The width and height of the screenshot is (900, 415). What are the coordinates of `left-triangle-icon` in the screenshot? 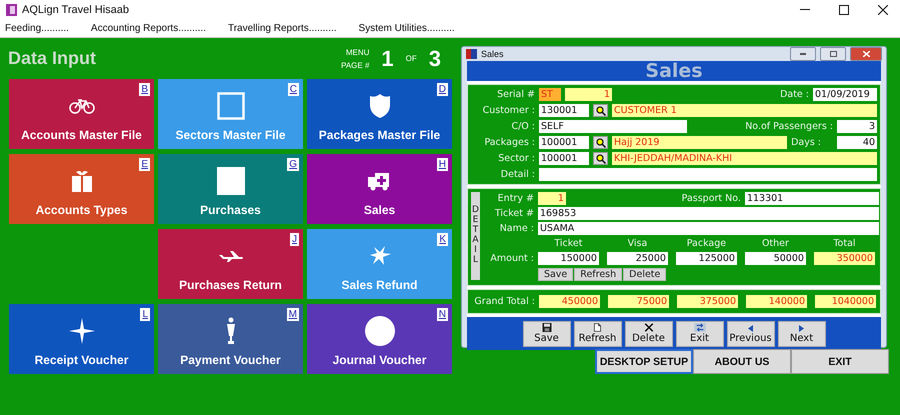 It's located at (750, 328).